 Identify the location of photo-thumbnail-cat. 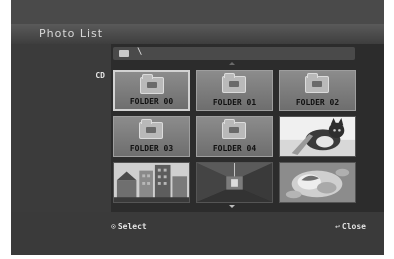
(317, 136).